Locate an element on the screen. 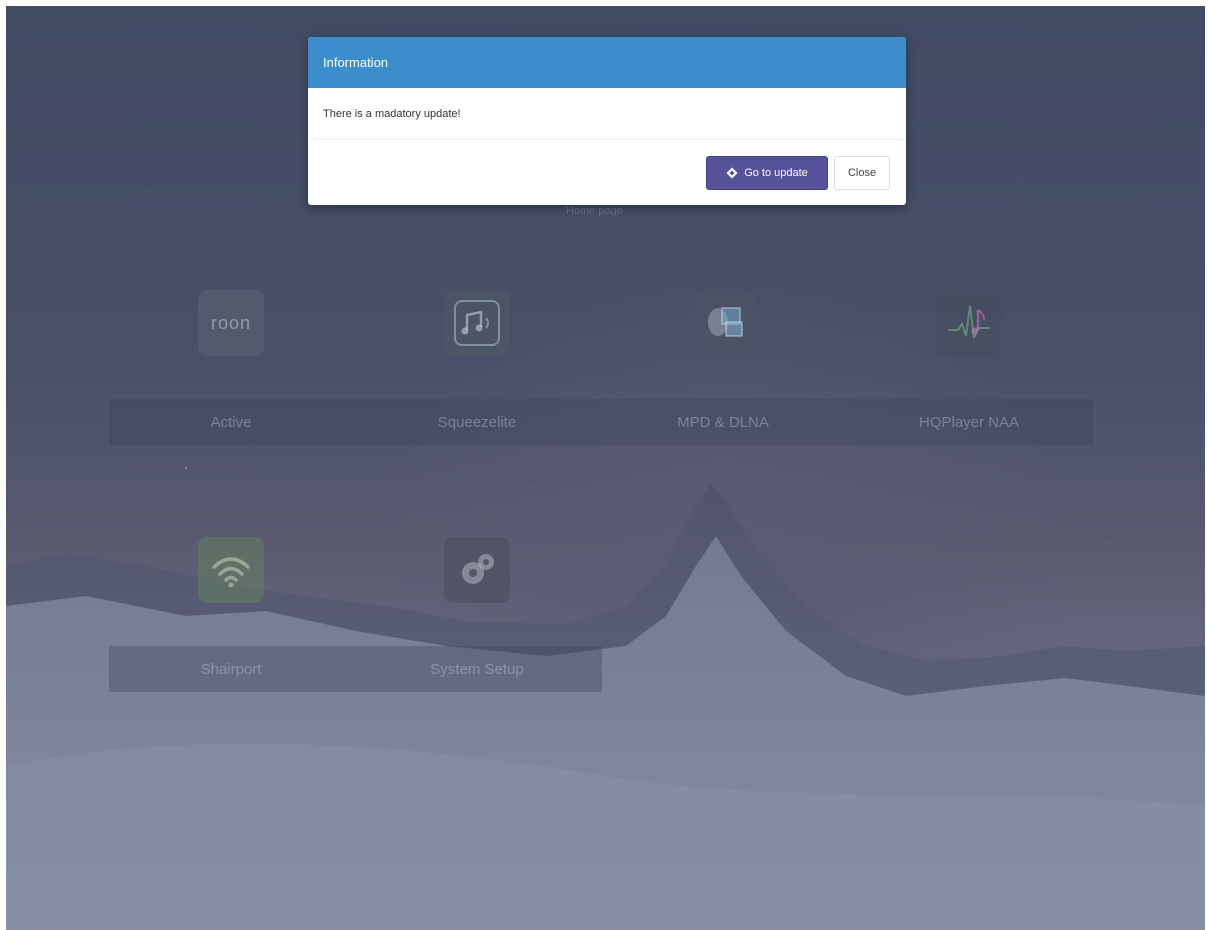  wifi-icon is located at coordinates (231, 570).